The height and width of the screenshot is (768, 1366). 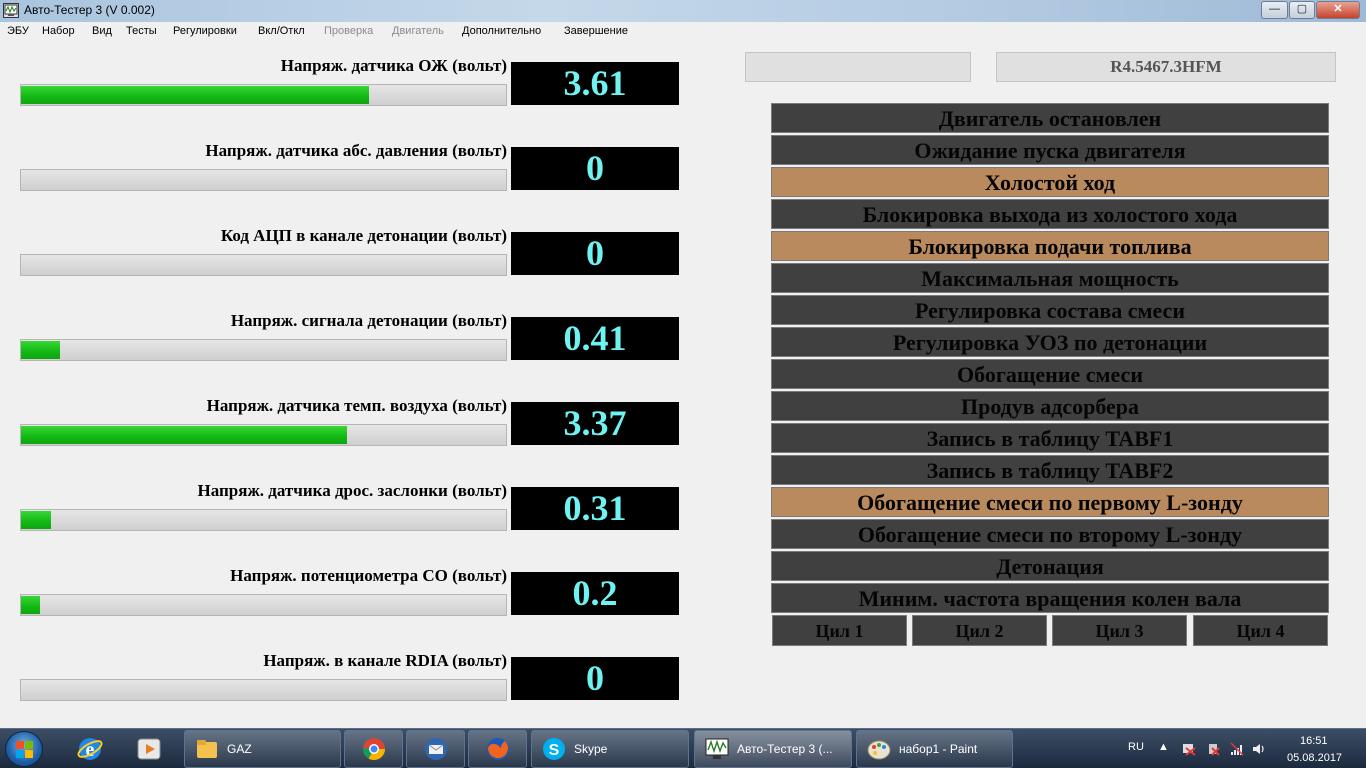 I want to click on menu-set: Набор, so click(x=58, y=31).